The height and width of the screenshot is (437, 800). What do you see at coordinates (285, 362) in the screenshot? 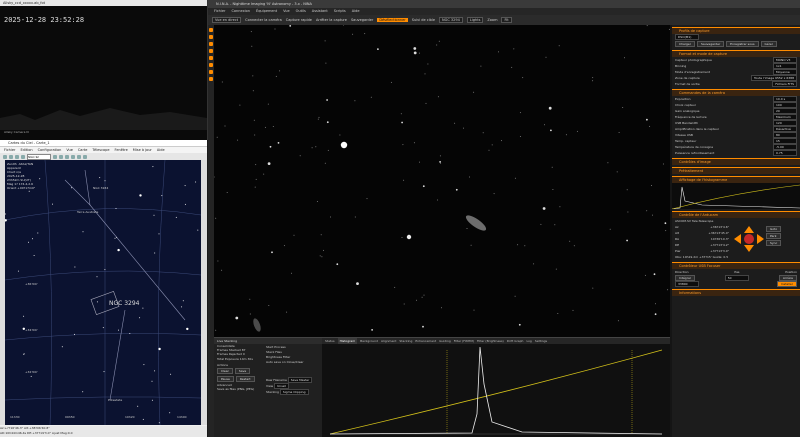
I see `check-autosave: Auto save on Close/Clear` at bounding box center [285, 362].